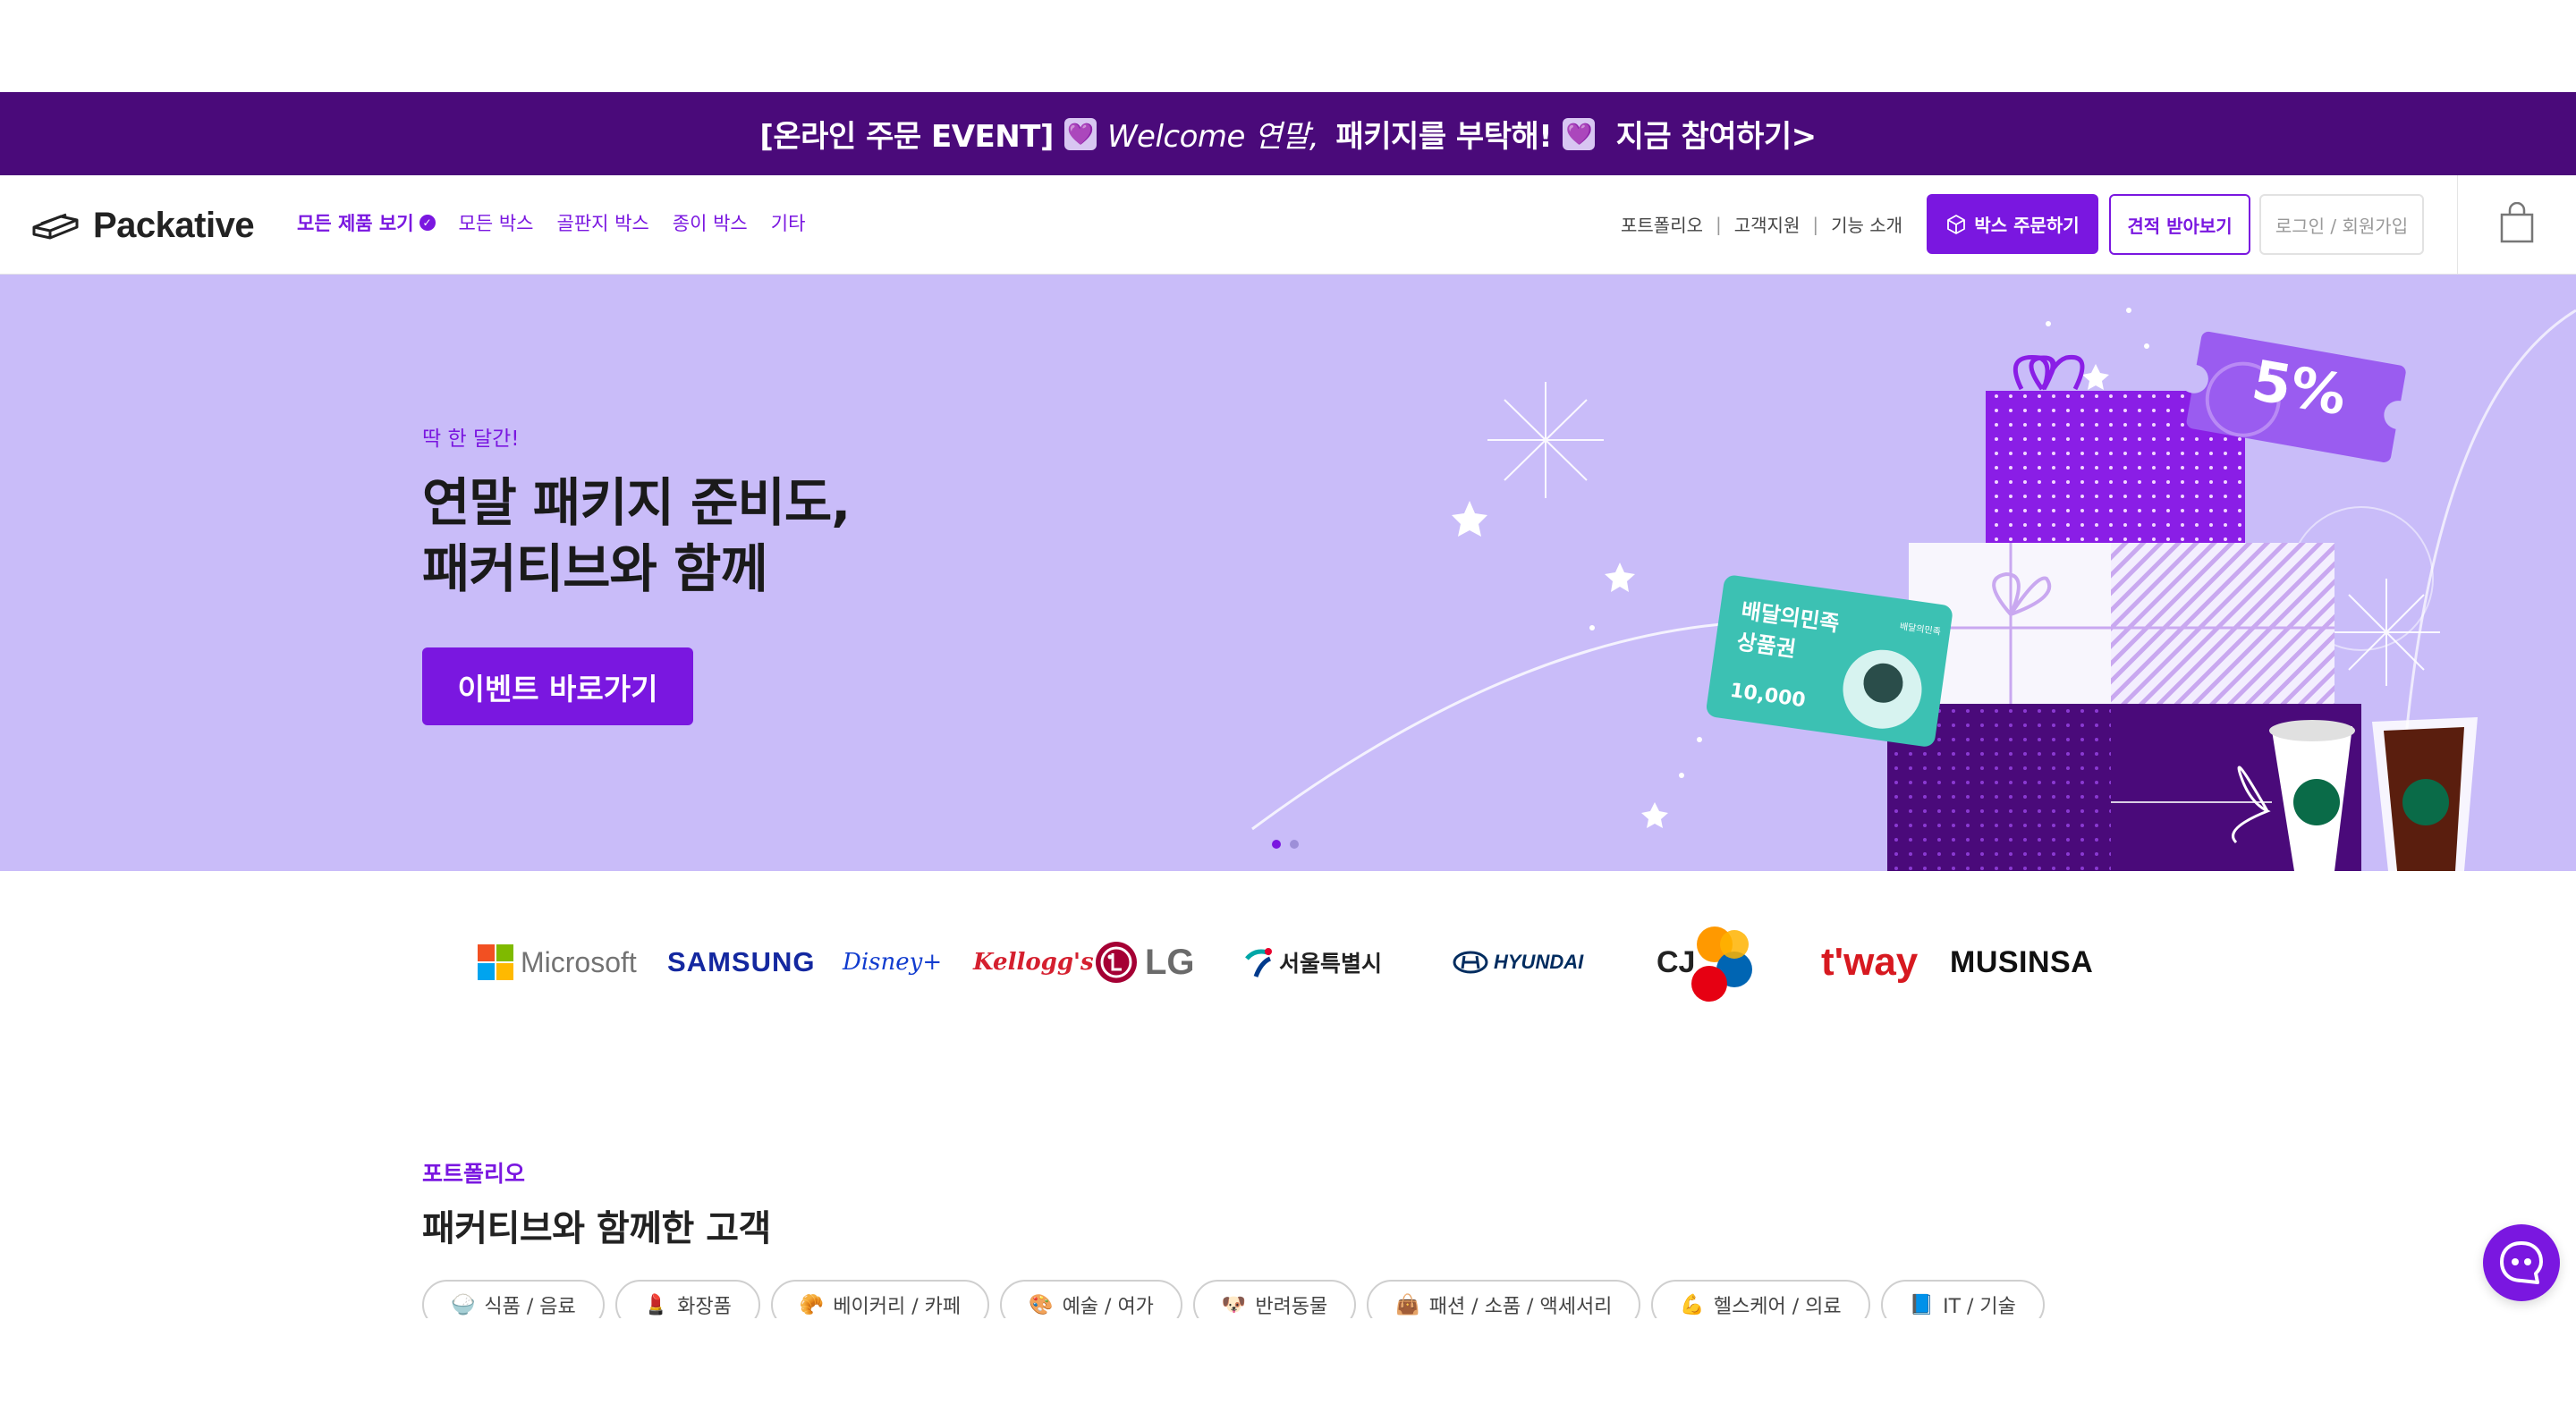  I want to click on seoul-logo-icon, so click(1258, 962).